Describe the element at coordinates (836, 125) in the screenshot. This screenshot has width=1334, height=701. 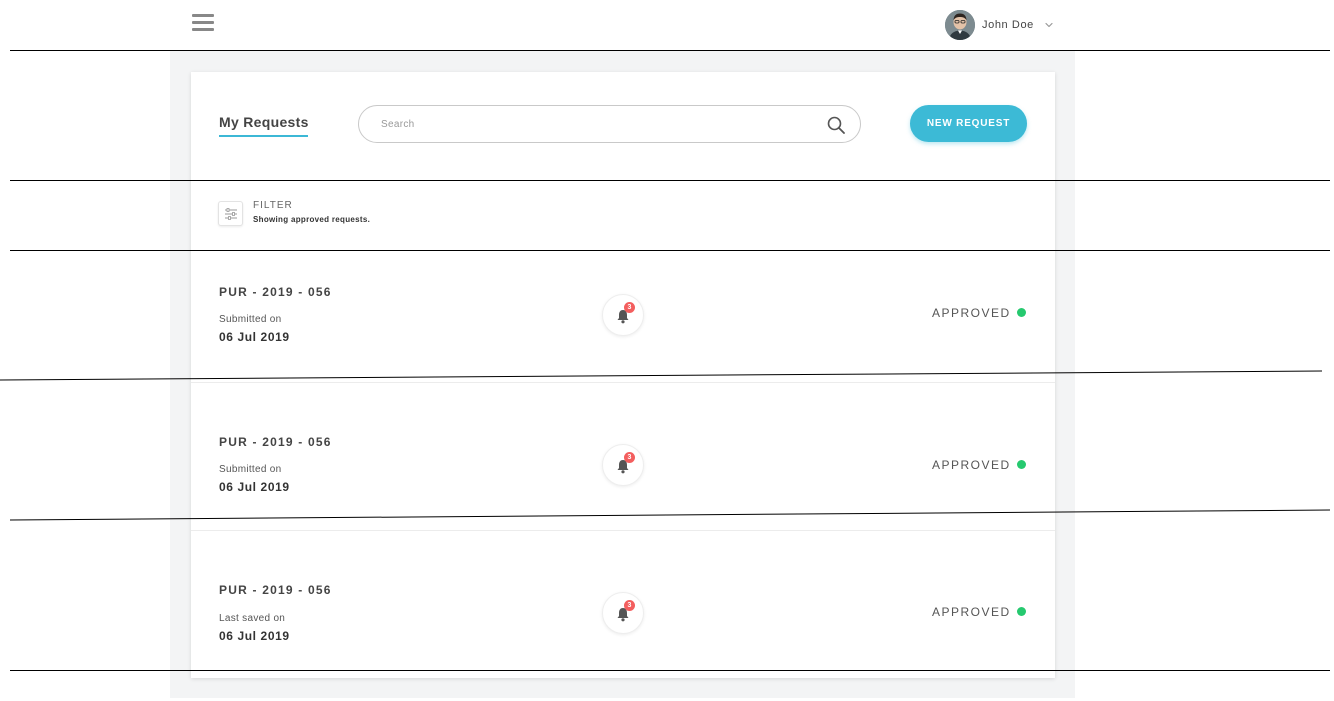
I see `search-icon` at that location.